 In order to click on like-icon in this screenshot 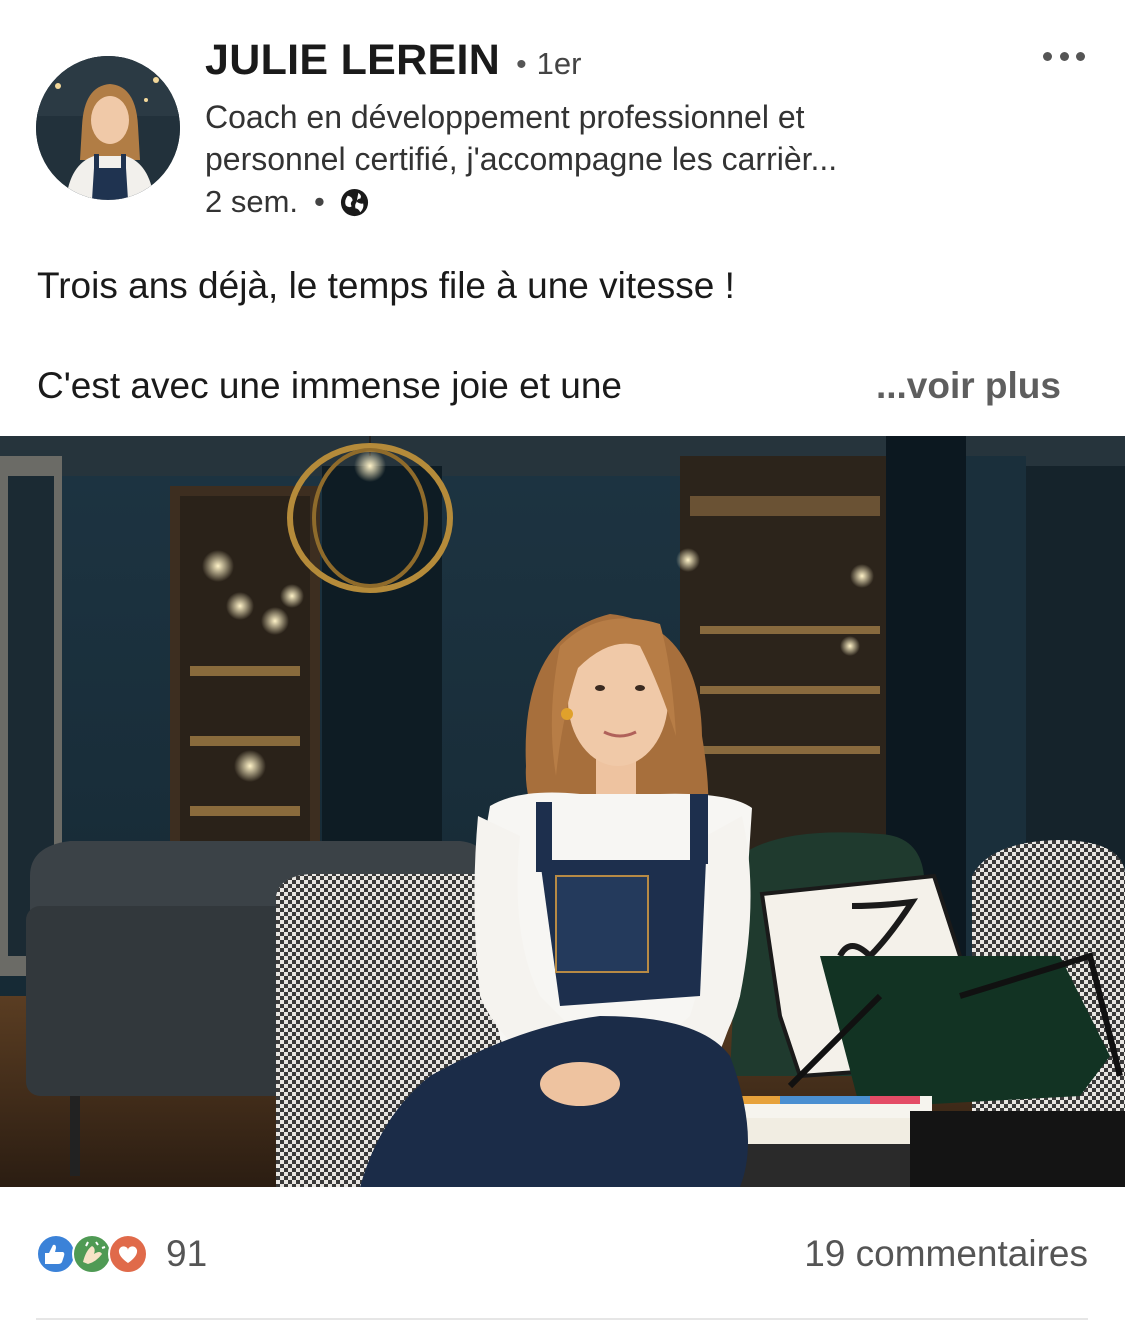, I will do `click(56, 1254)`.